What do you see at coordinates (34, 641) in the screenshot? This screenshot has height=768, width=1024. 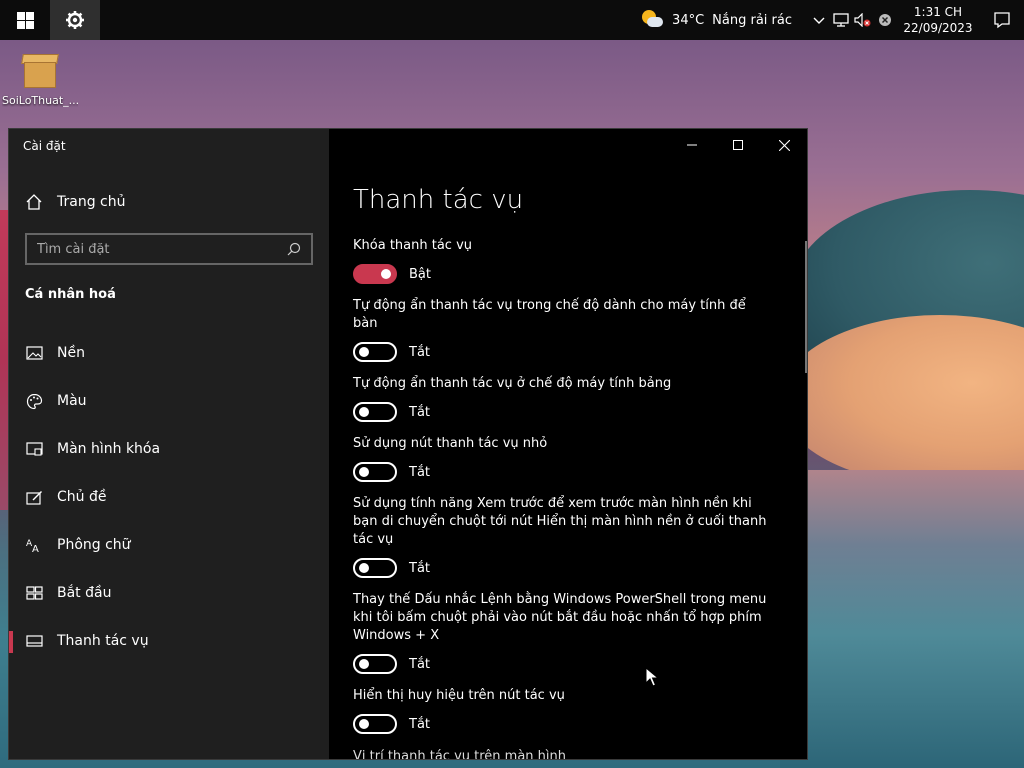 I see `taskbar-icon` at bounding box center [34, 641].